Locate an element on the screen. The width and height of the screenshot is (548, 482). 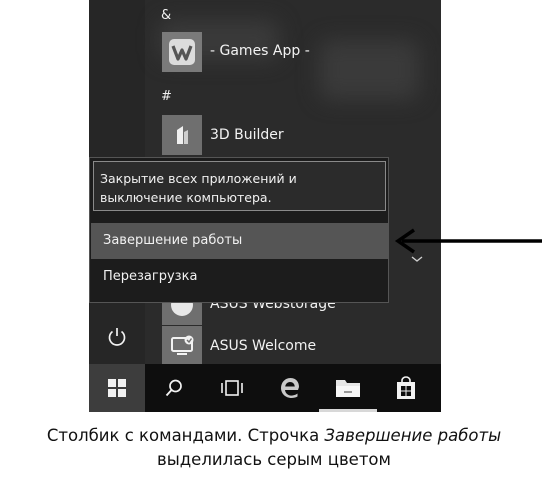
app-name-asus-welcome: ASUS Welcome is located at coordinates (263, 346).